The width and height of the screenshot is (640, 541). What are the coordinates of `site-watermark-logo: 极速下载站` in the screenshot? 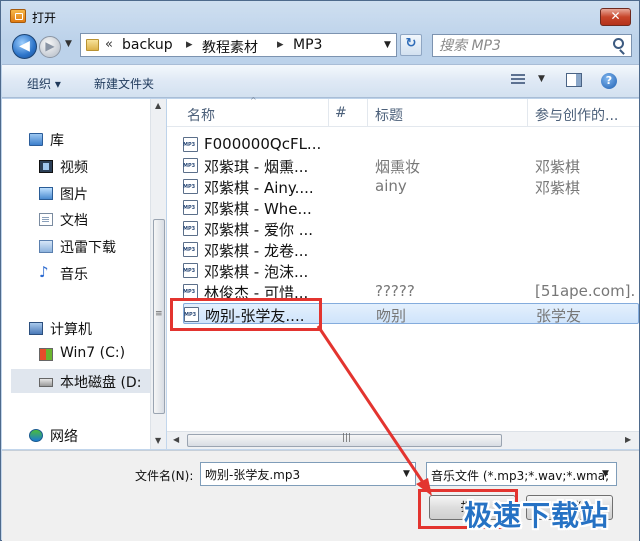 It's located at (537, 515).